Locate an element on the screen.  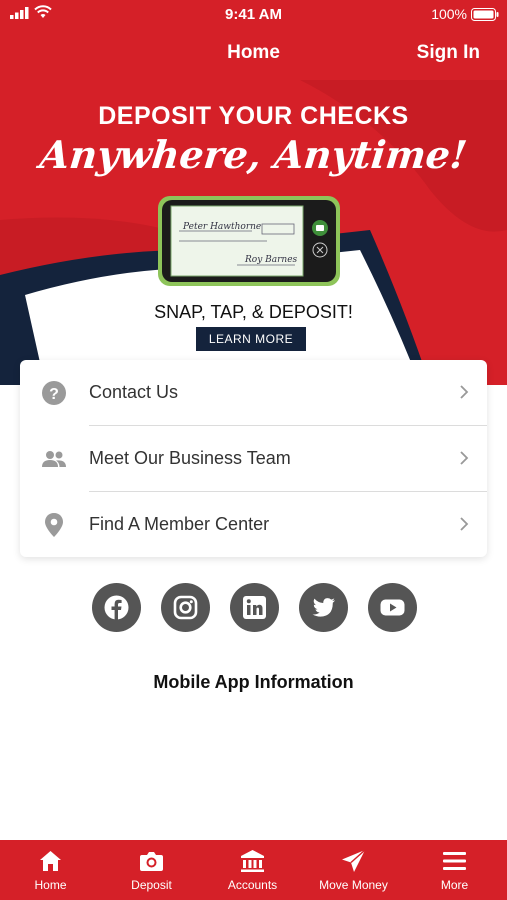
bank-icon is located at coordinates (252, 861).